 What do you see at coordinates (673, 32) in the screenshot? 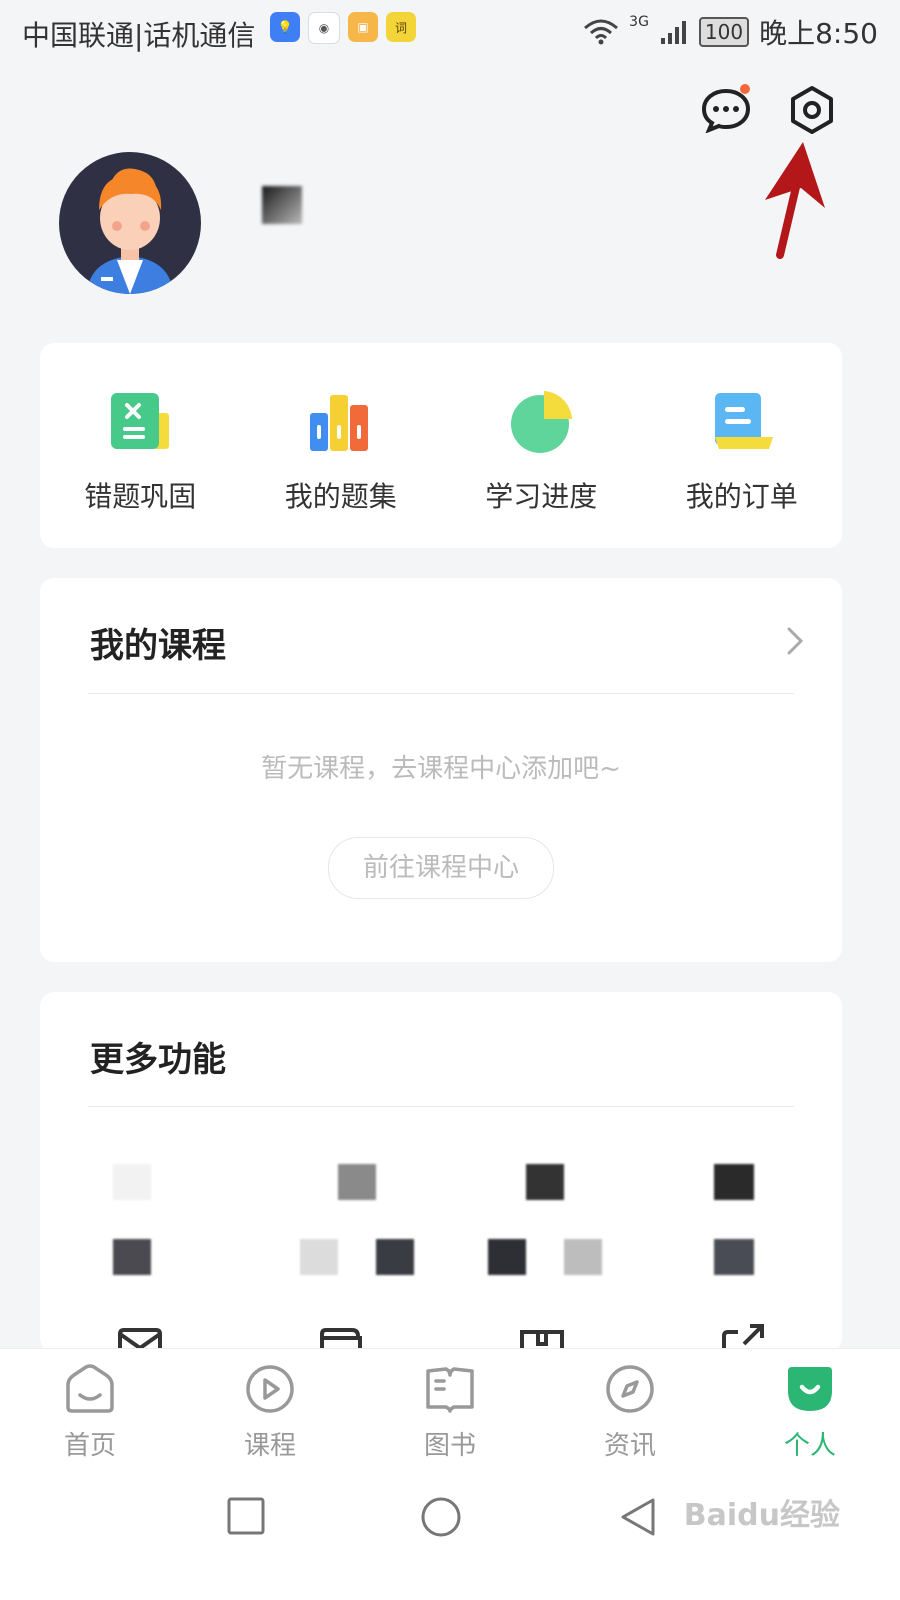
I see `signal-icon` at bounding box center [673, 32].